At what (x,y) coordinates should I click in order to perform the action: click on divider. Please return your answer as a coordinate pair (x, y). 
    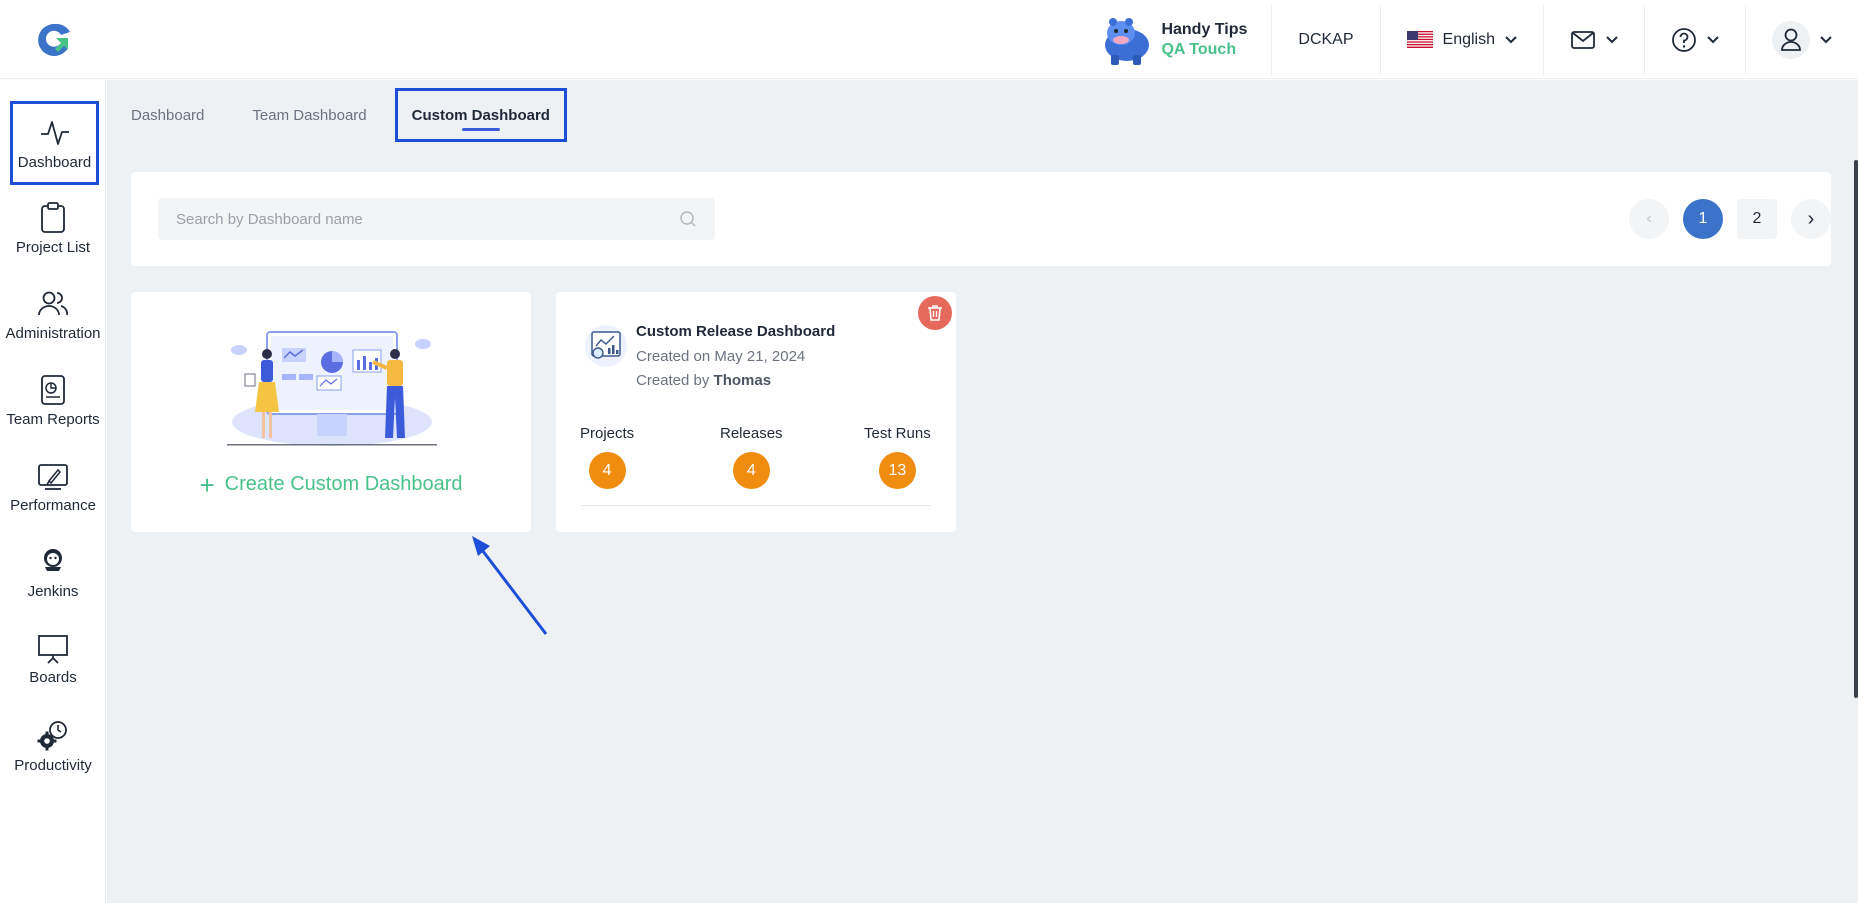
    Looking at the image, I should click on (756, 505).